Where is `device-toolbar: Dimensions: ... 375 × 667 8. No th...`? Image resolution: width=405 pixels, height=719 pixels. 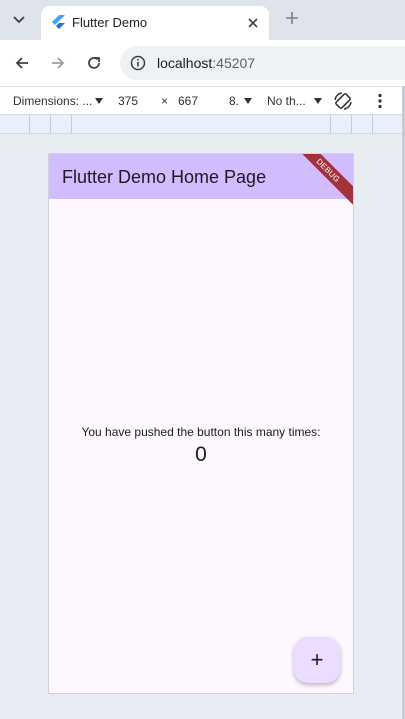 device-toolbar: Dimensions: ... 375 × 667 8. No th... is located at coordinates (202, 100).